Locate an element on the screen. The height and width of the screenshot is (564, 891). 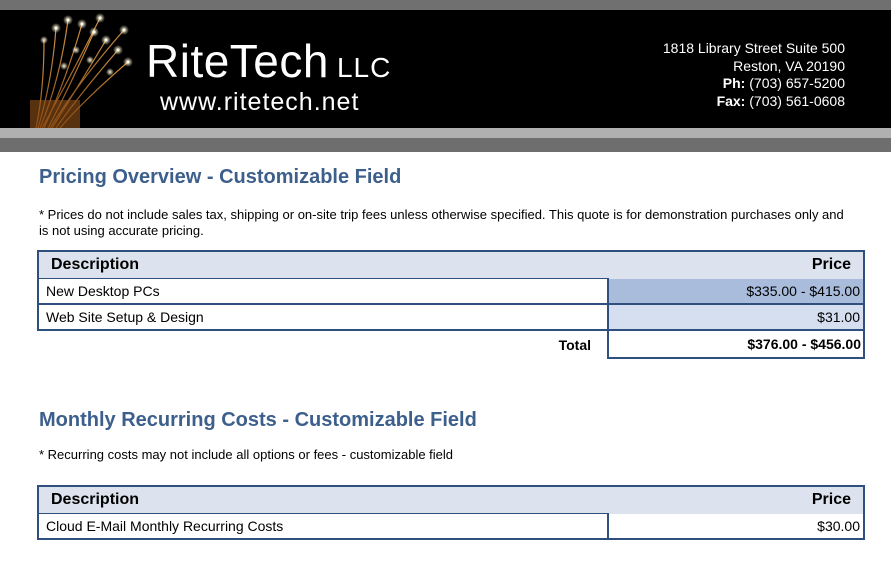
row-price: $31.00 is located at coordinates (736, 317).